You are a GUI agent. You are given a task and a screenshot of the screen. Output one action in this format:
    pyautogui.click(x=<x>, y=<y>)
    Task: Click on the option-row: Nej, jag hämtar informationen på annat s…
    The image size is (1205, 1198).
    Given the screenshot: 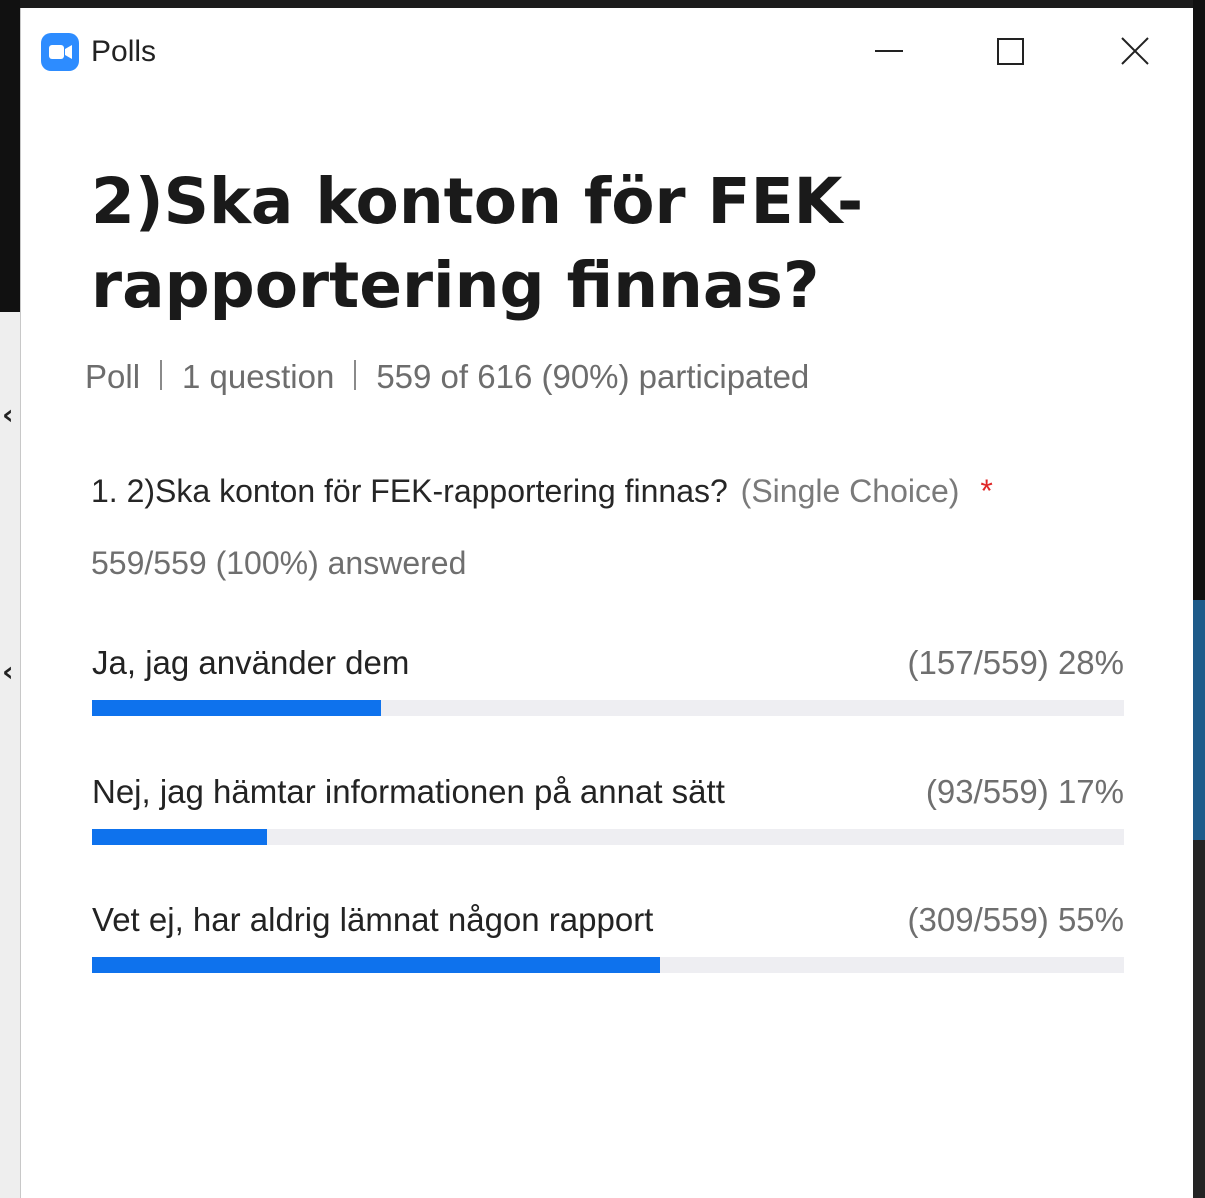 What is the action you would take?
    pyautogui.click(x=607, y=813)
    